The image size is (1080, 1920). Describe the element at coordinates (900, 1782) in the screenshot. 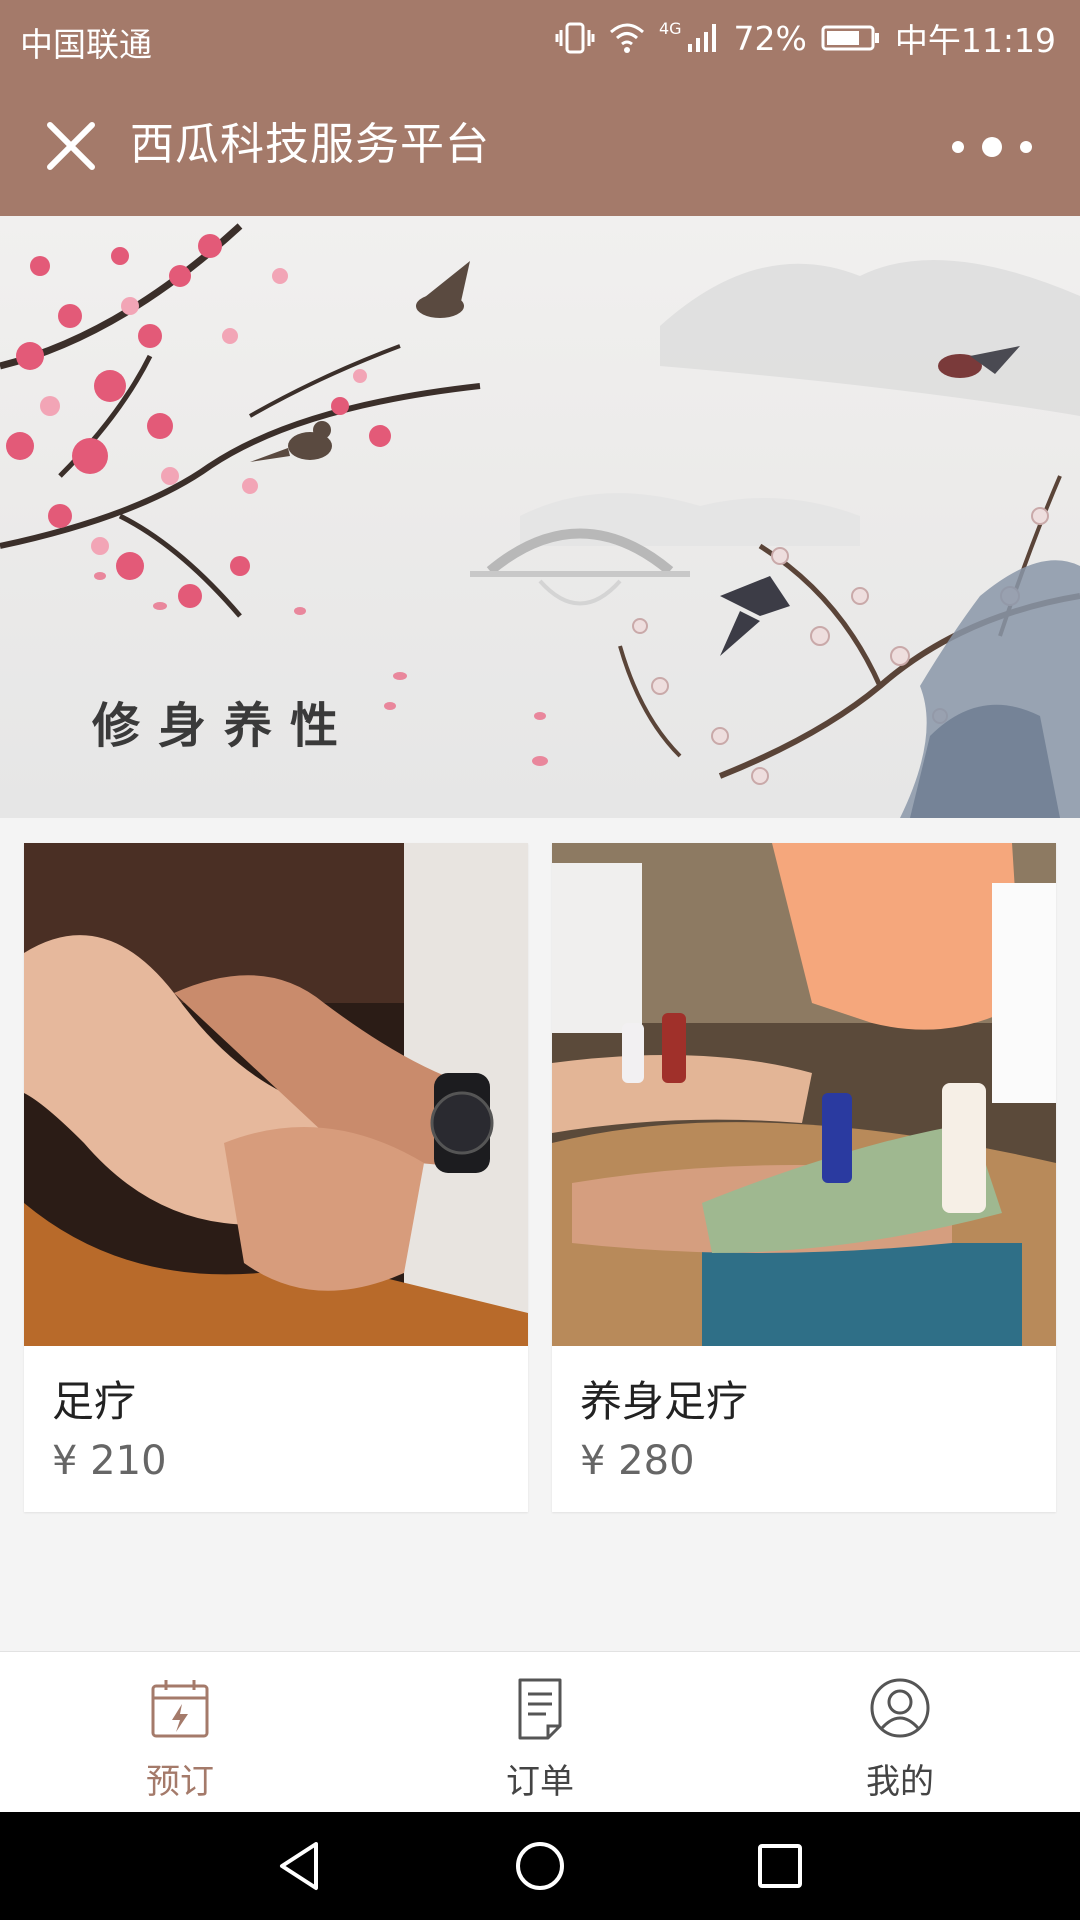

I see `tab-label: 我的` at that location.